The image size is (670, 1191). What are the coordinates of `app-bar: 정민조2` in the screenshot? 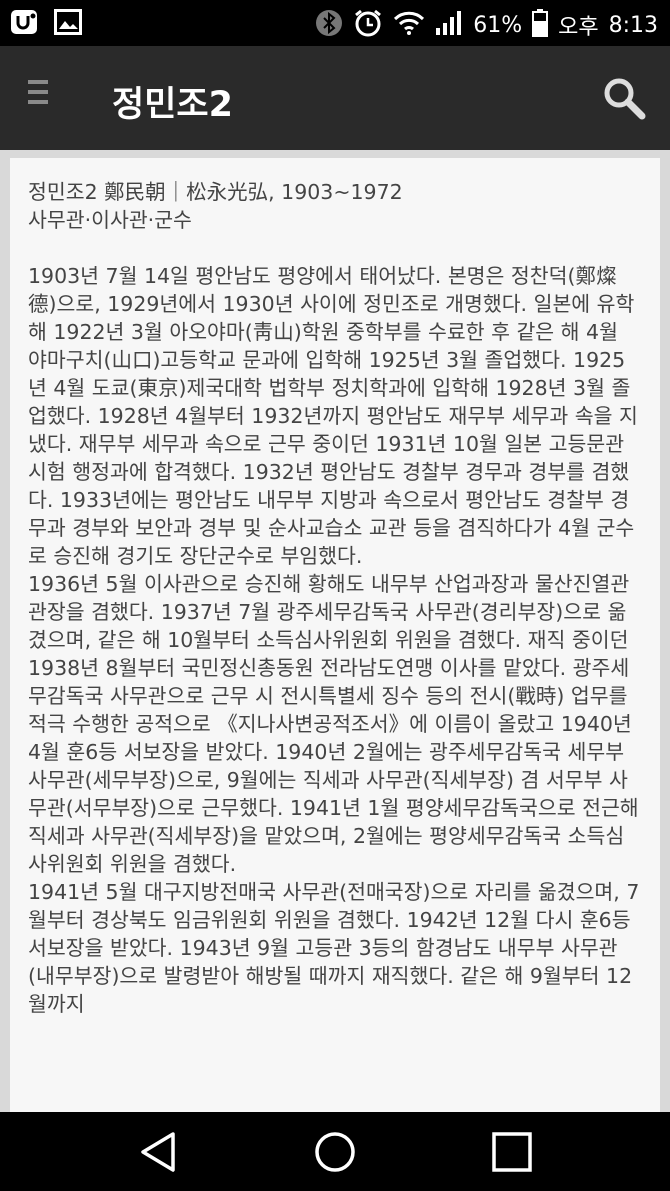 It's located at (335, 98).